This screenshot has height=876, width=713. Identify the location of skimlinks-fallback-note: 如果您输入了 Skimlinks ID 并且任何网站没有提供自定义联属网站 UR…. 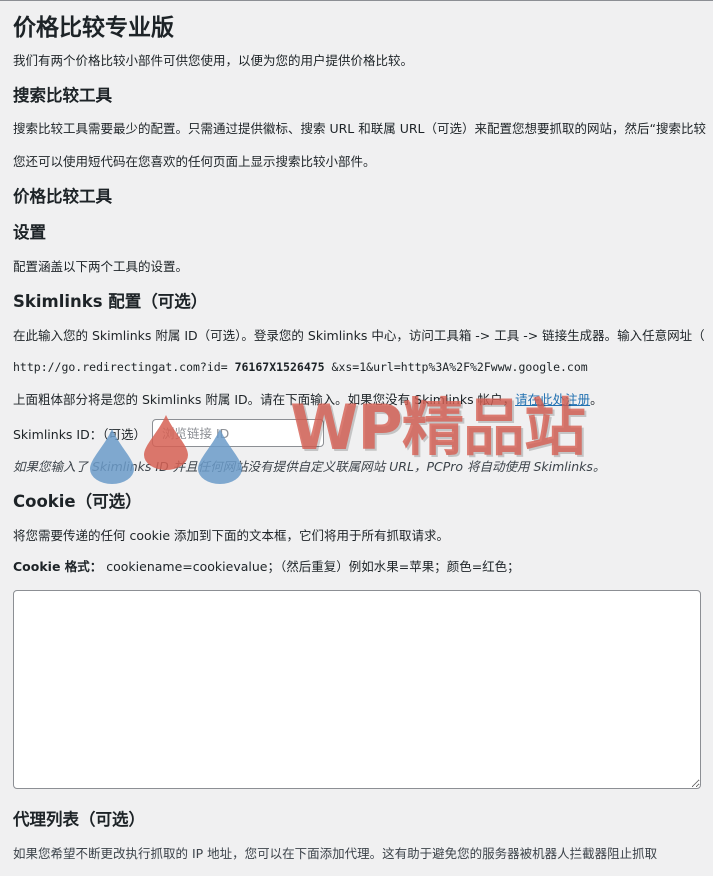
(309, 466).